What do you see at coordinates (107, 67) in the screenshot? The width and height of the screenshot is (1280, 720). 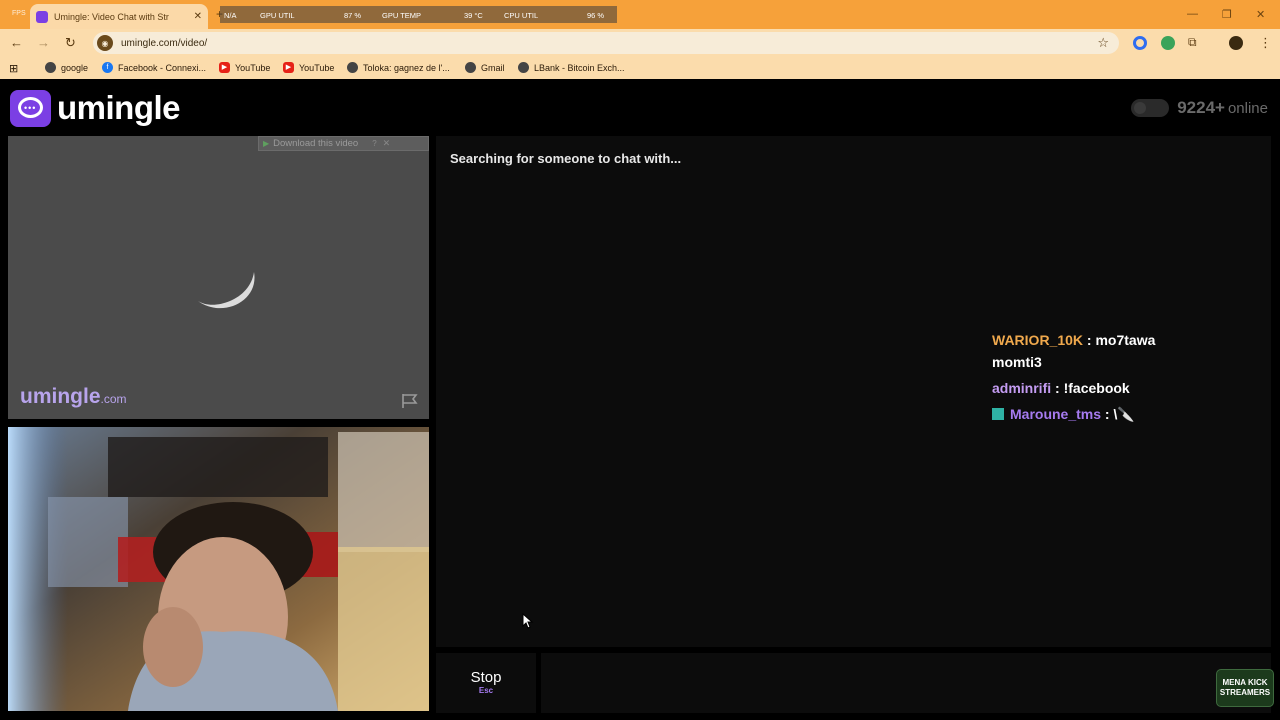 I see `facebook-icon: f` at bounding box center [107, 67].